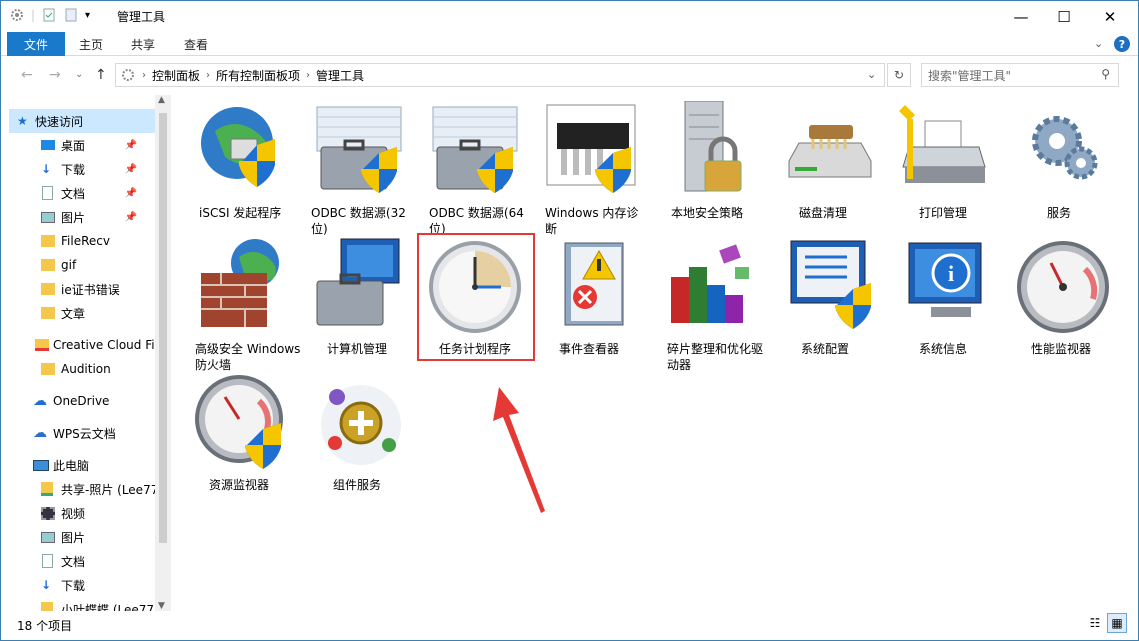 The image size is (1139, 641). I want to click on breadcrumb-all-items: 所有控制面板项, so click(258, 75).